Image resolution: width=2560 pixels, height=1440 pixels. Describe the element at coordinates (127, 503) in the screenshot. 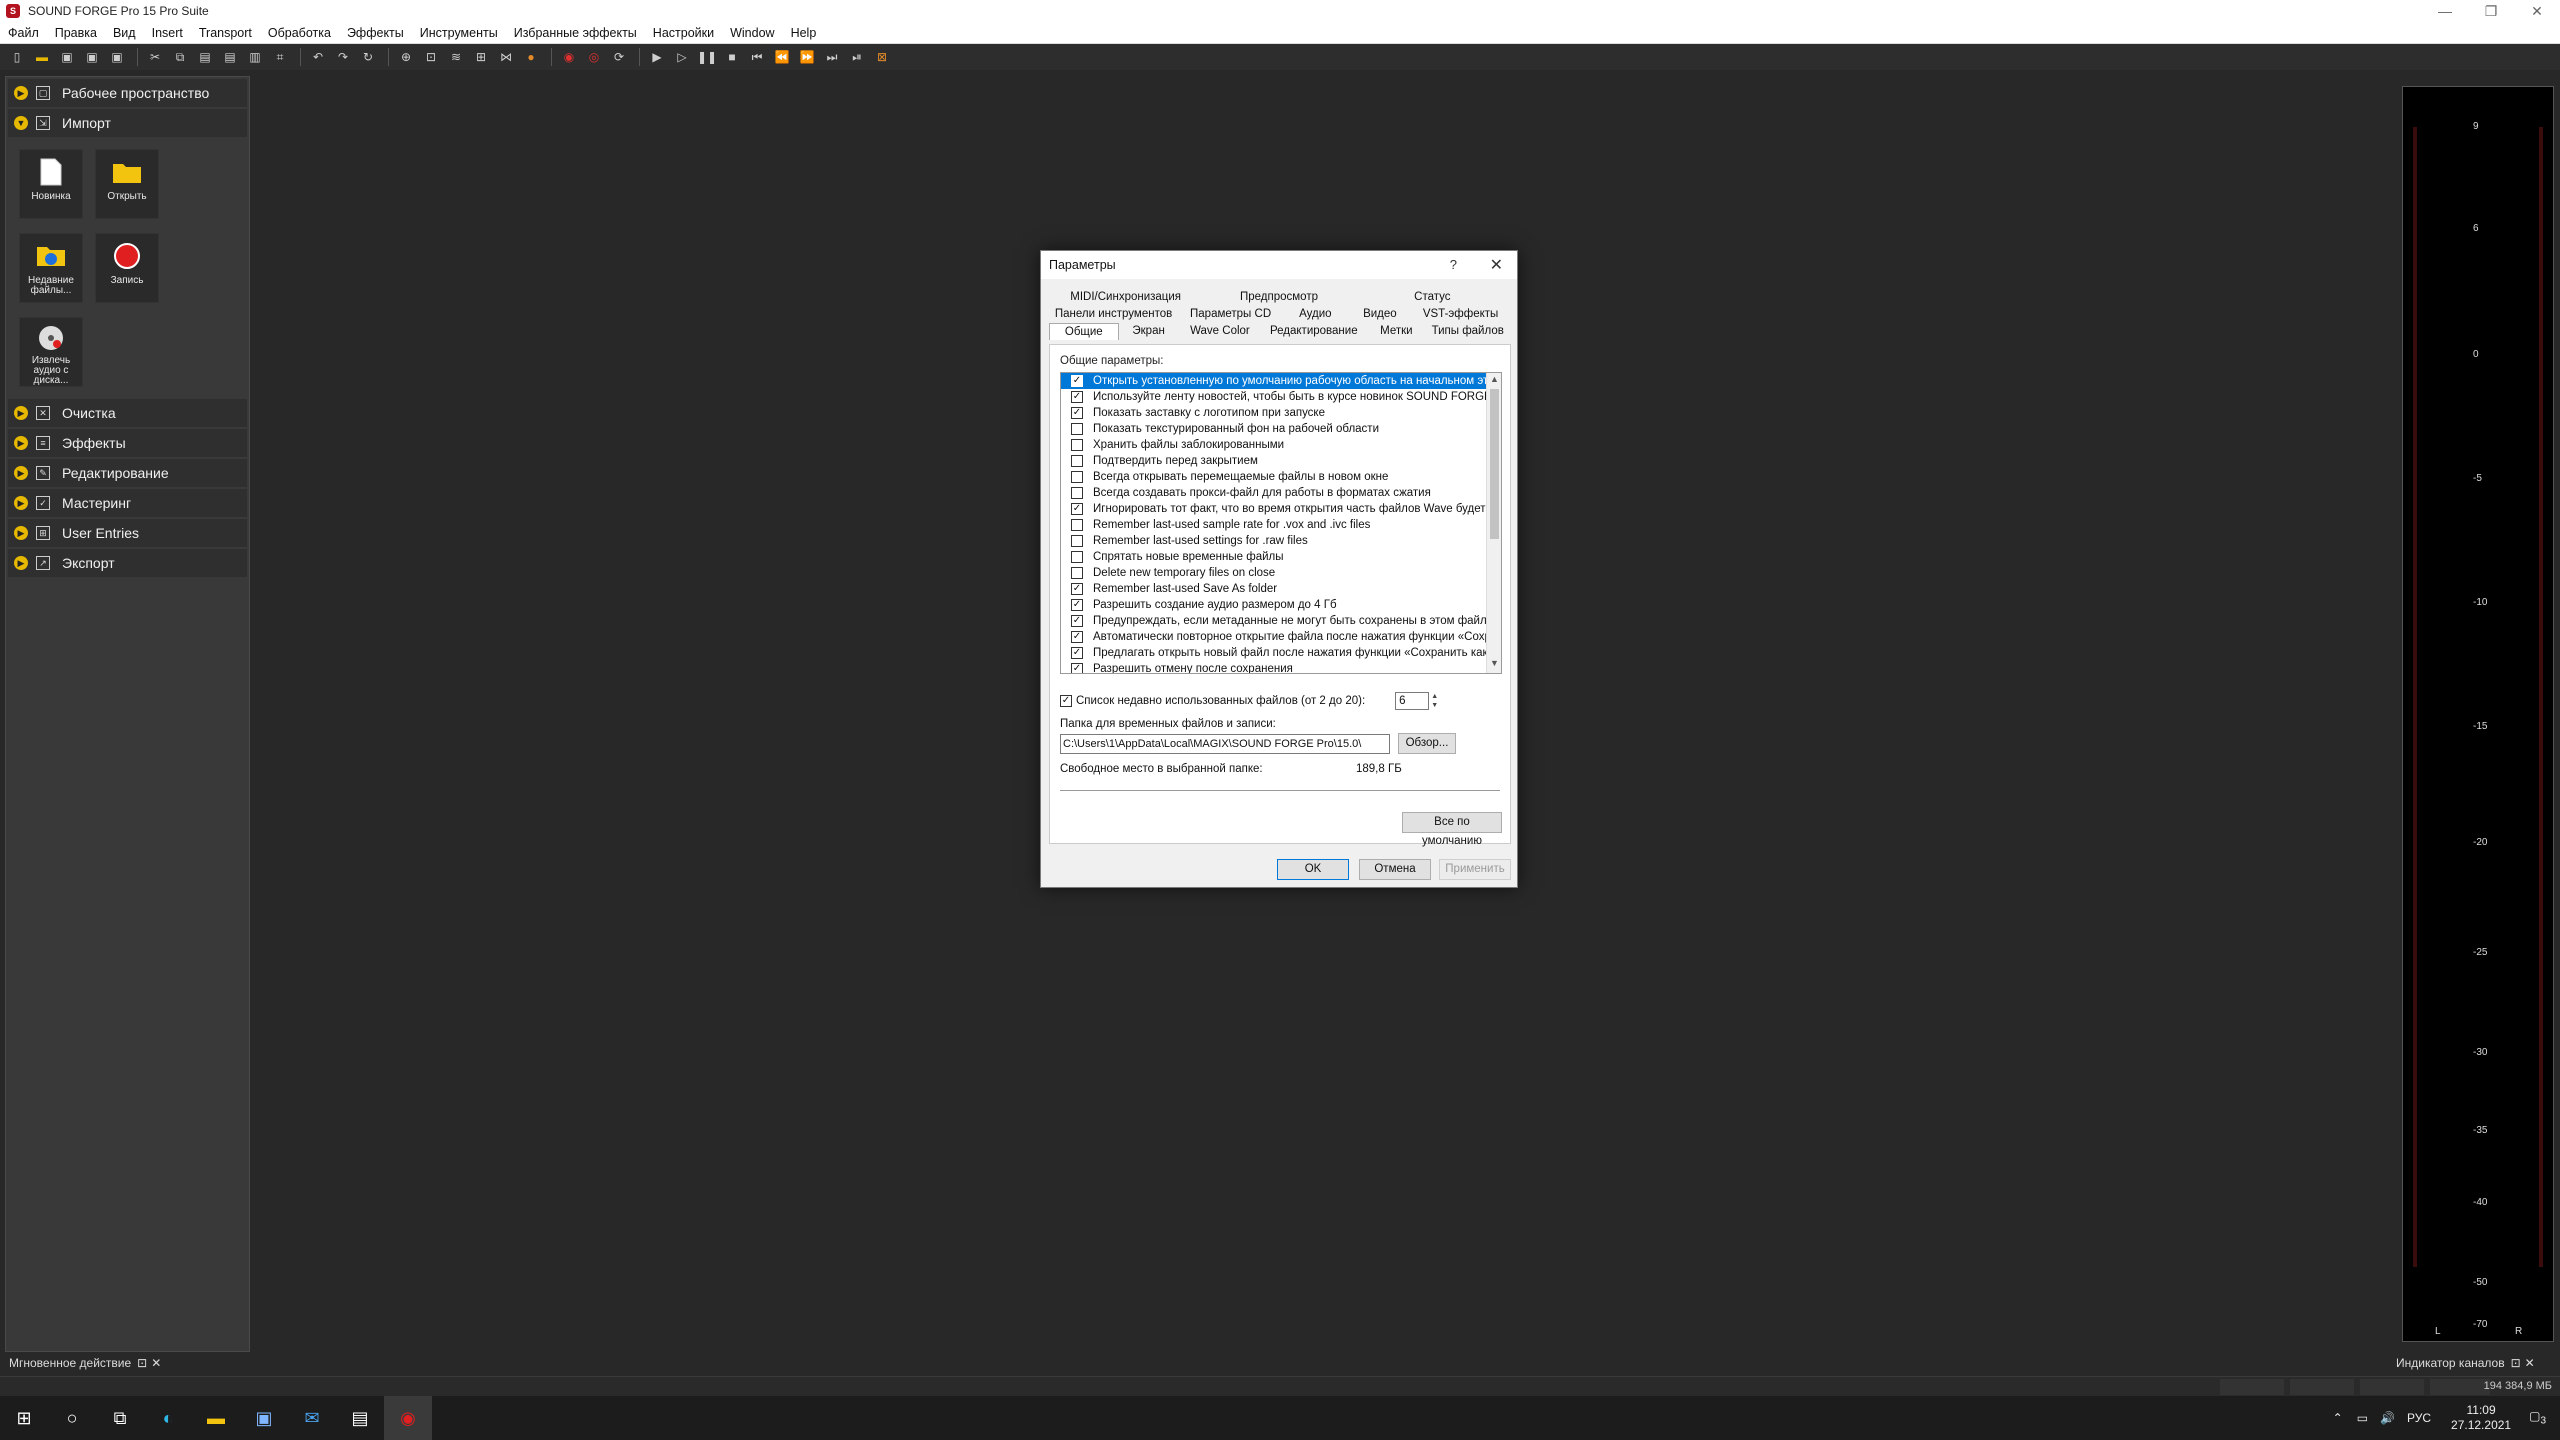

I see `section-mastering: ▶ ✓ Мастеринг` at that location.